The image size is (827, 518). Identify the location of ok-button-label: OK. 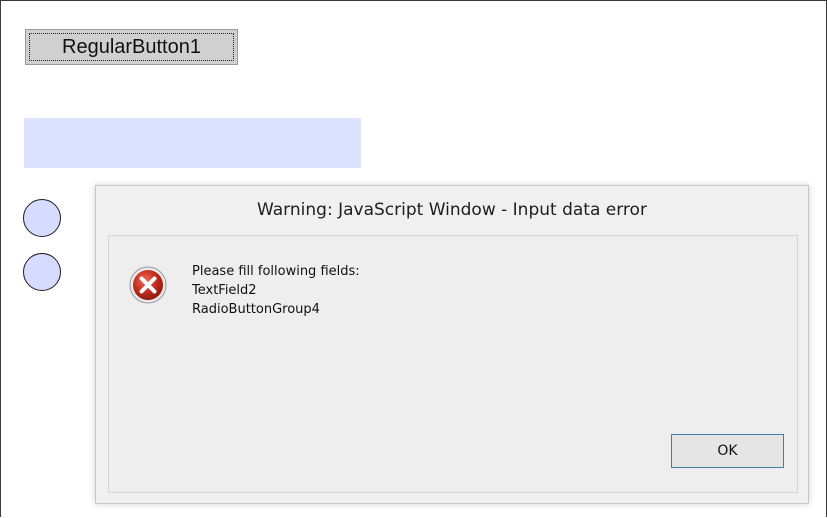
(727, 451).